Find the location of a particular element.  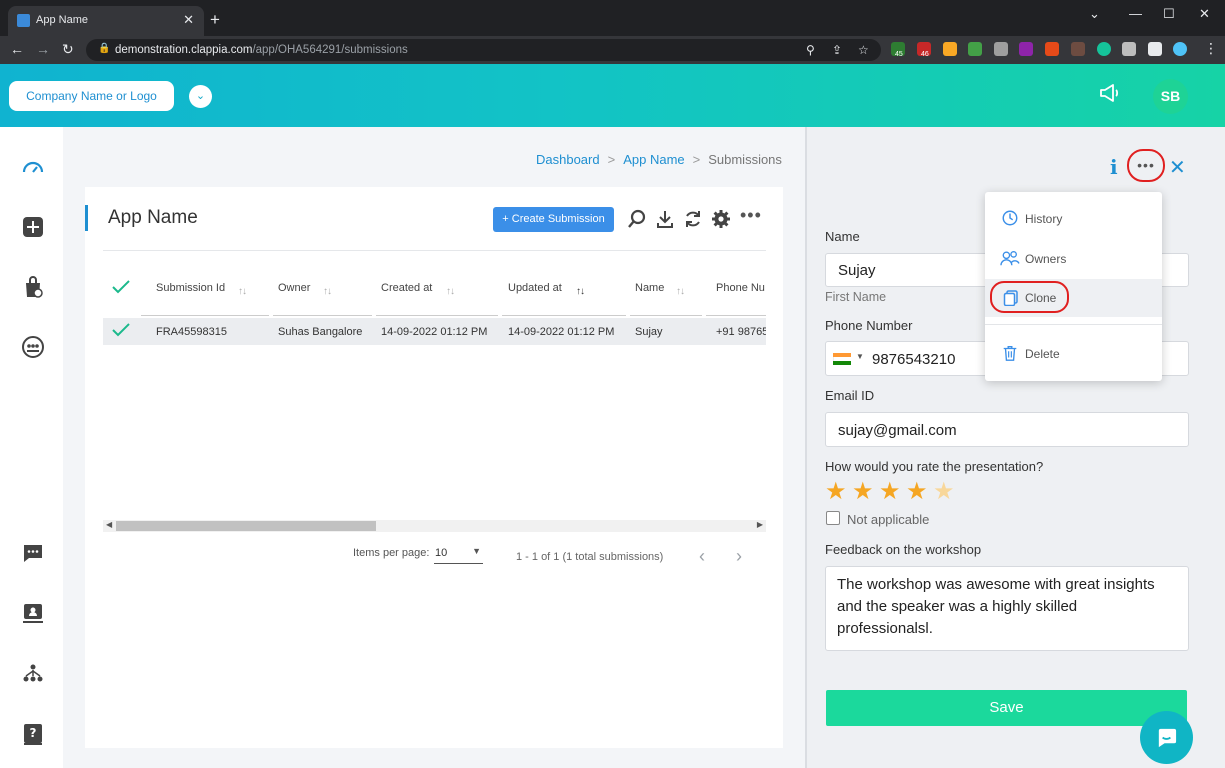

close-icon: ✕ is located at coordinates (1177, 167).